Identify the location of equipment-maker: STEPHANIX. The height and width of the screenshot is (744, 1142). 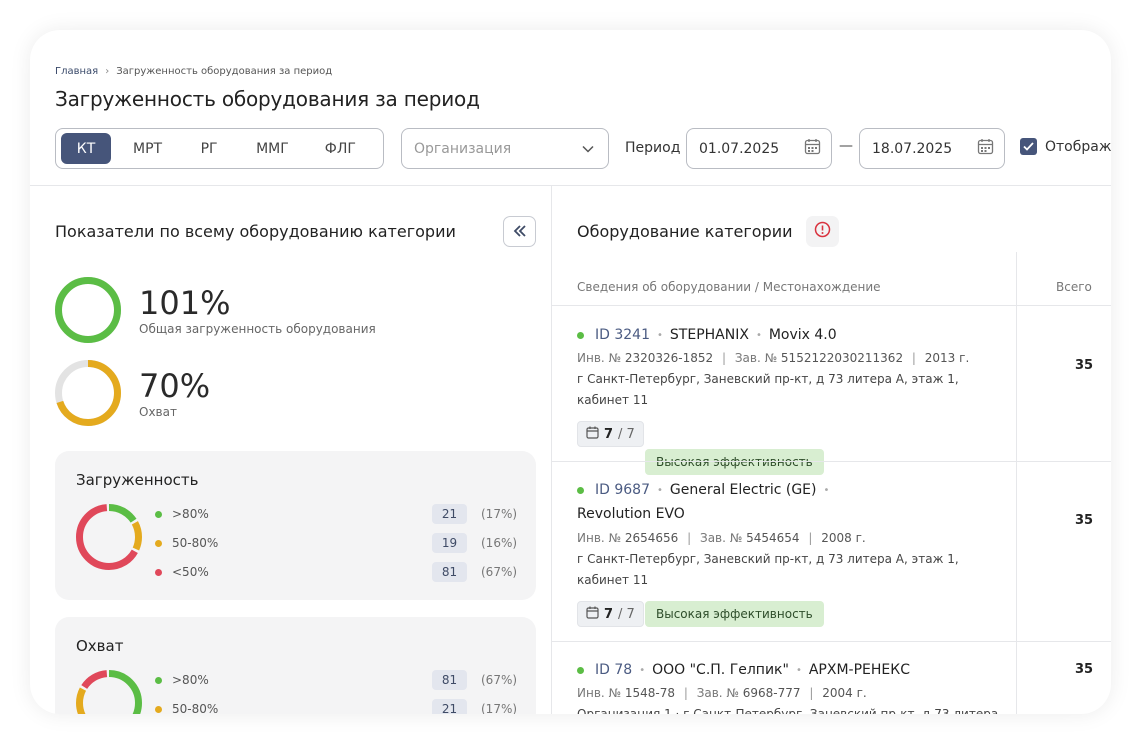
(709, 335).